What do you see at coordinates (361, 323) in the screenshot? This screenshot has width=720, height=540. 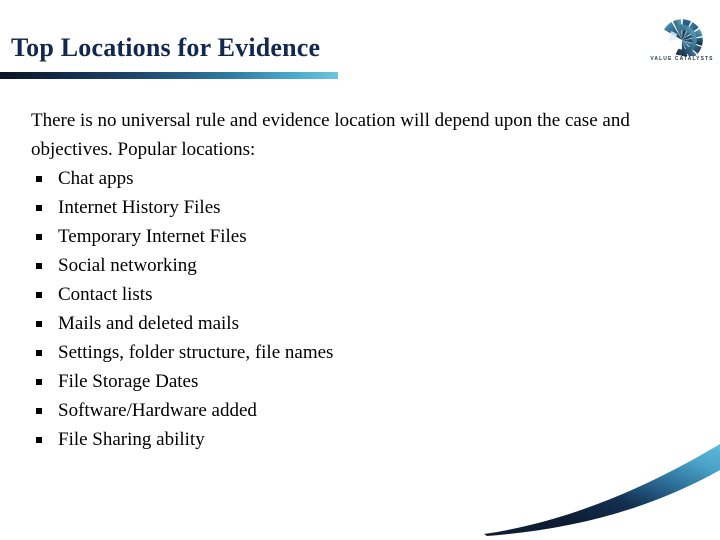 I see `list-item: Mails and deleted mails` at bounding box center [361, 323].